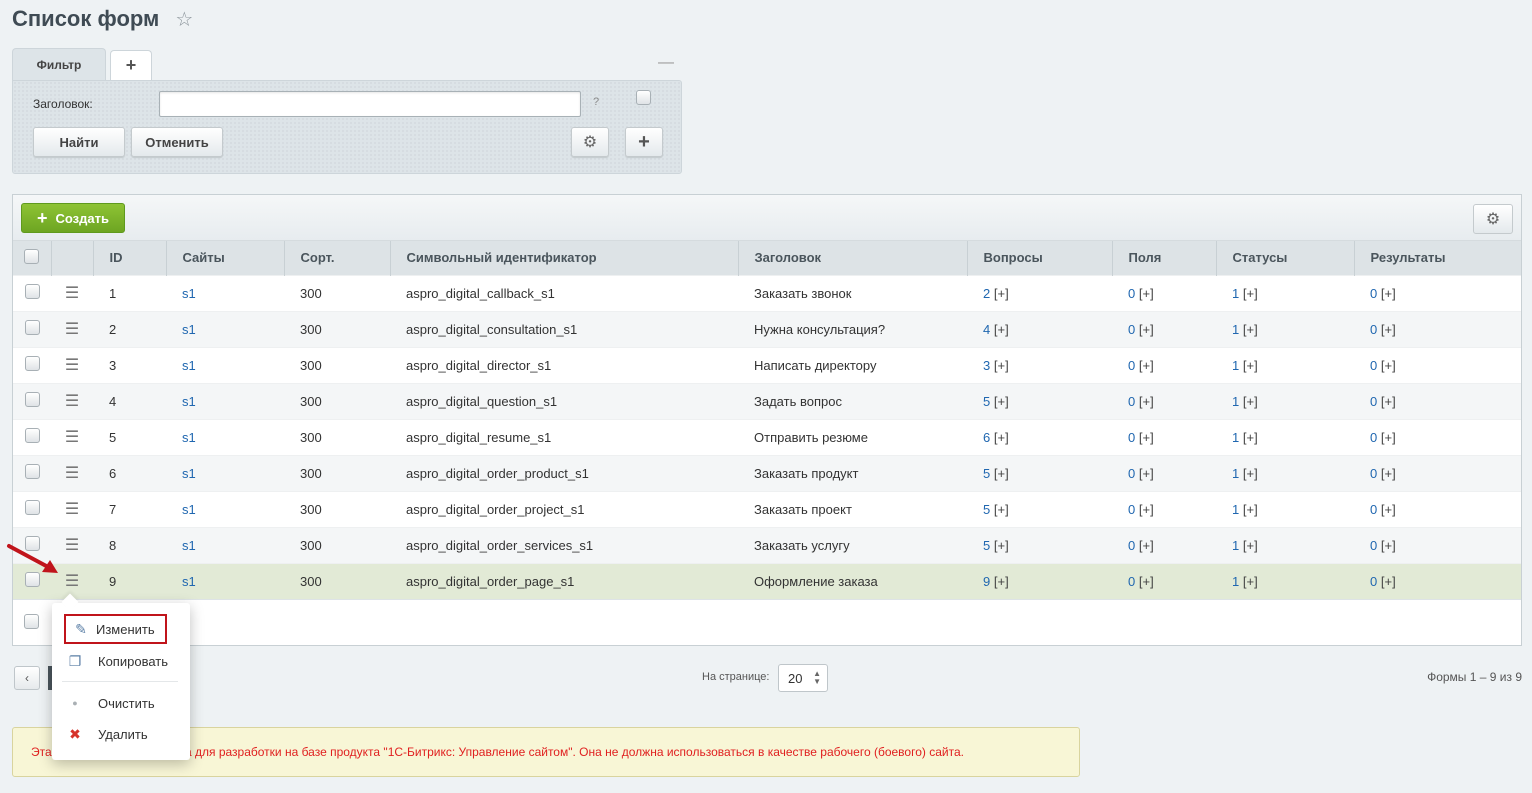 This screenshot has height=793, width=1532. What do you see at coordinates (115, 629) in the screenshot?
I see `menu-item-edit: ✎ Изменить` at bounding box center [115, 629].